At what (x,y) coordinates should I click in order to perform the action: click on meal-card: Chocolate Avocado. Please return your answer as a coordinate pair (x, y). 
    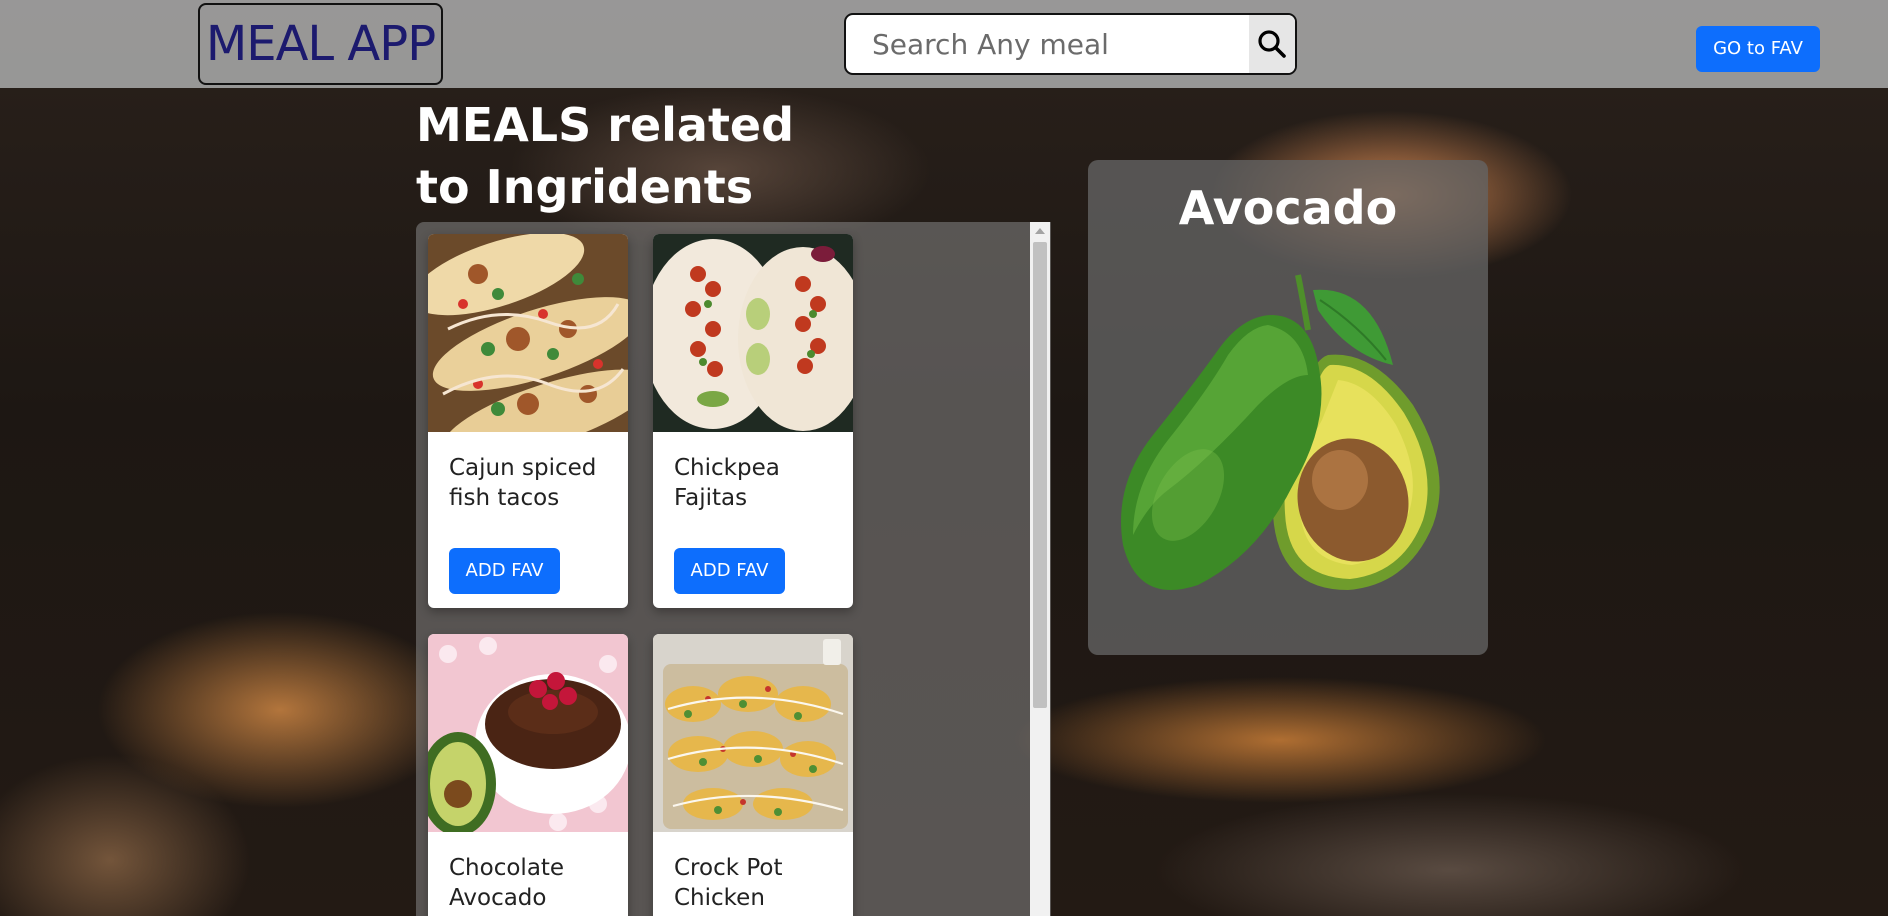
    Looking at the image, I should click on (528, 775).